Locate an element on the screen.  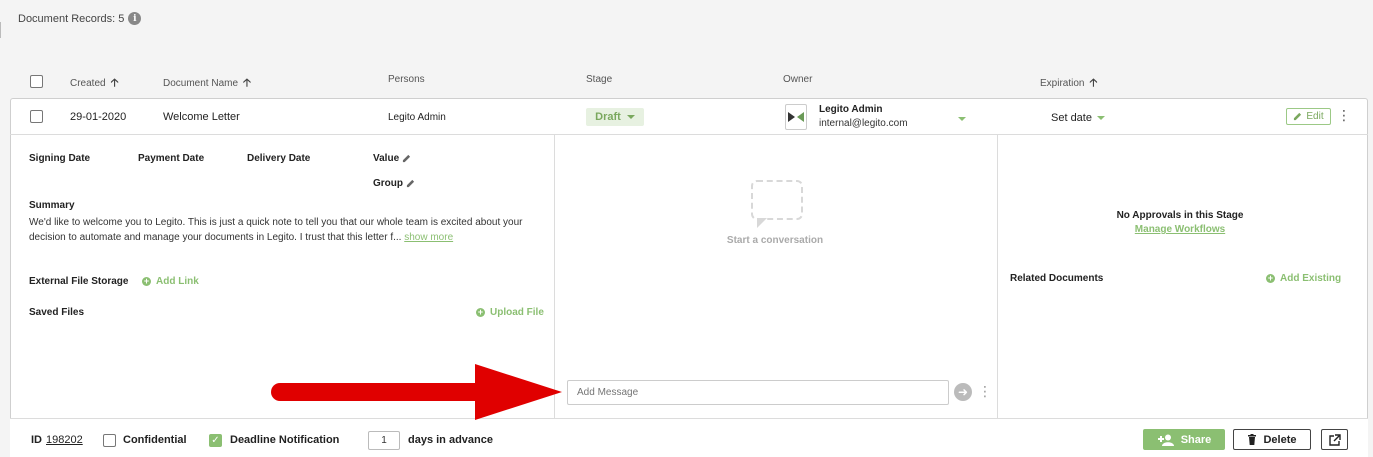
summary-label: Summary is located at coordinates (52, 205).